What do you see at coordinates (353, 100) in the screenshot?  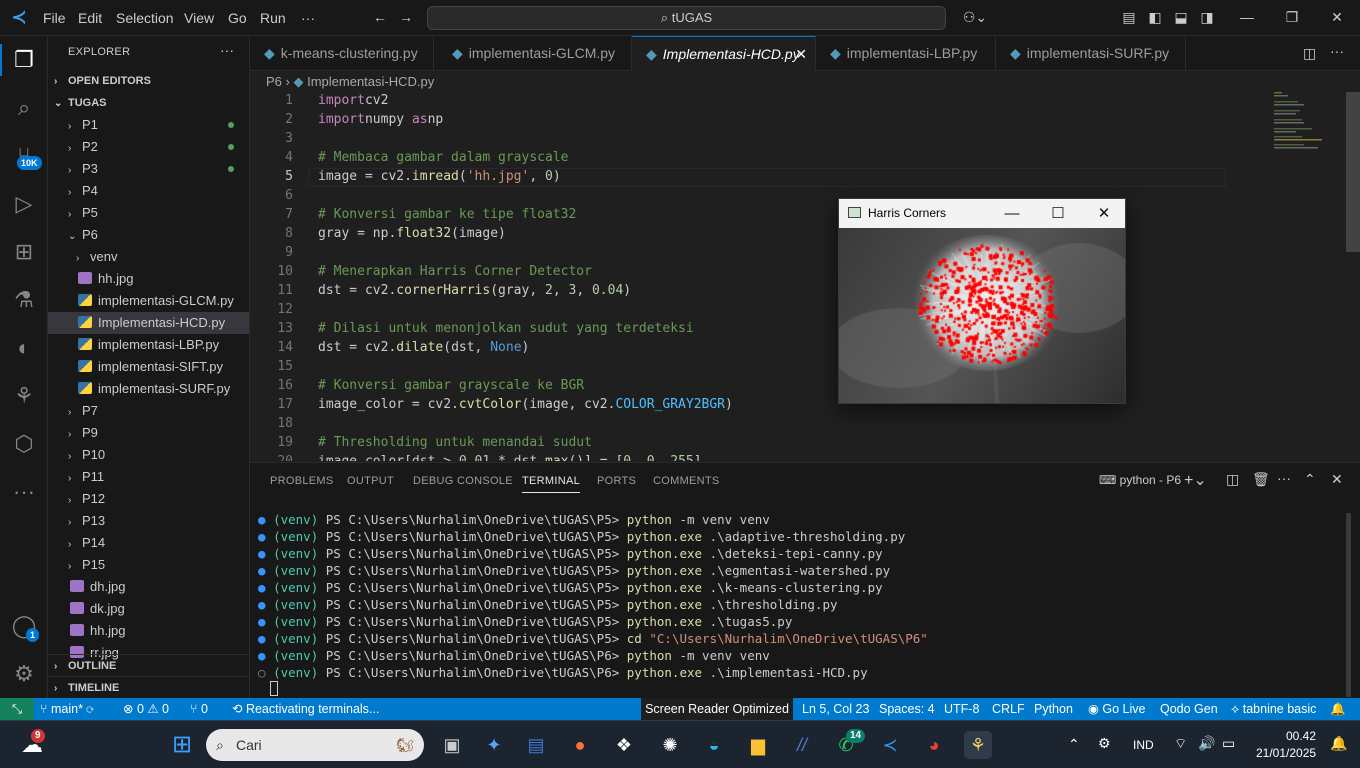 I see `code-line: importcv2` at bounding box center [353, 100].